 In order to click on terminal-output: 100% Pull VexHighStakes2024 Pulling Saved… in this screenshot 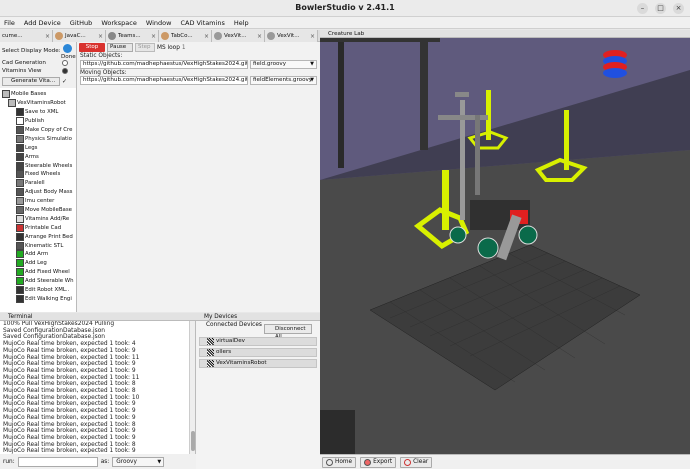, I will do `click(98, 387)`.